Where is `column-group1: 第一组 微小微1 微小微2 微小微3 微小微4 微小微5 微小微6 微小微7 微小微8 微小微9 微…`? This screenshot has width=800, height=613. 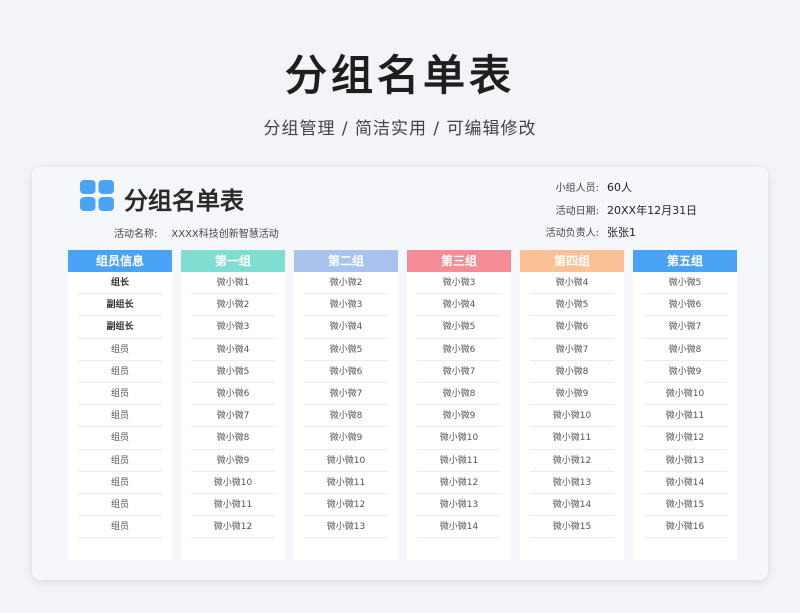 column-group1: 第一组 微小微1 微小微2 微小微3 微小微4 微小微5 微小微6 微小微7 微小微8 微小微9 微… is located at coordinates (233, 405).